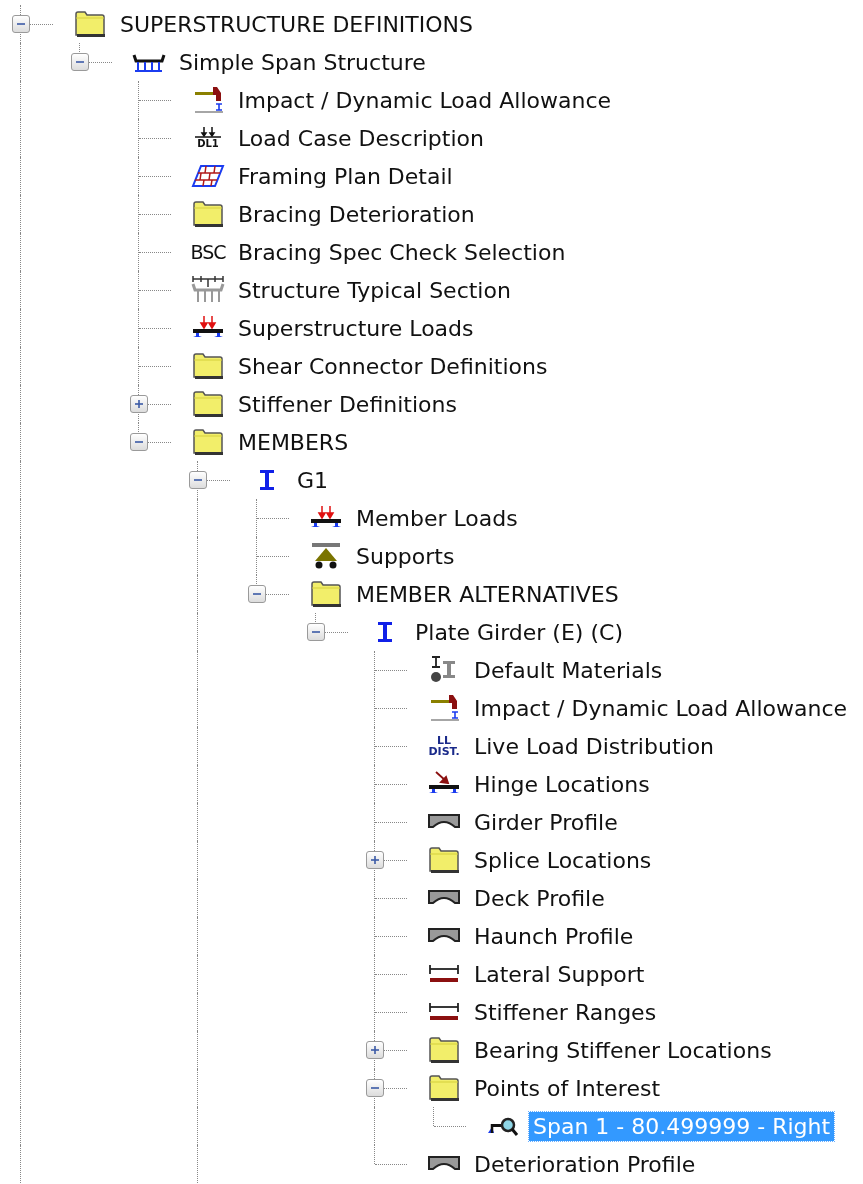  I want to click on tree-item: Simple Span Structure, so click(302, 62).